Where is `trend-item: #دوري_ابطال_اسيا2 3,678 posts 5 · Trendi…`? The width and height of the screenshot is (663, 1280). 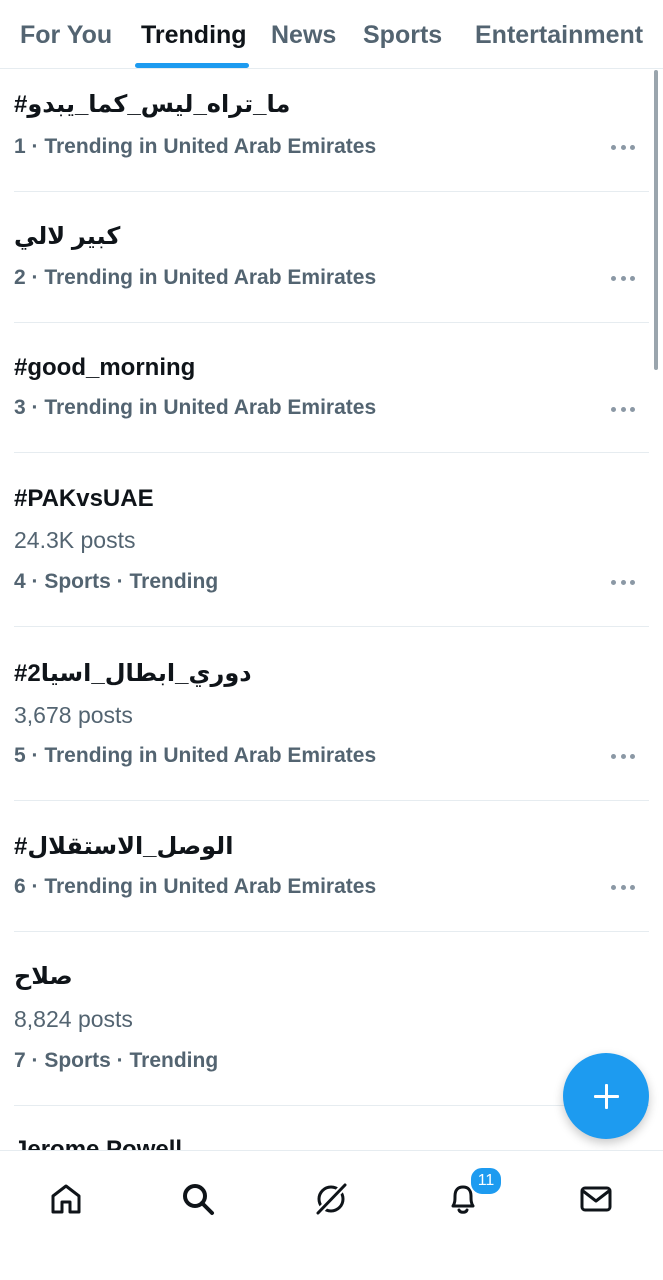
trend-item: #دوري_ابطال_اسيا2 3,678 posts 5 · Trendi… is located at coordinates (331, 714).